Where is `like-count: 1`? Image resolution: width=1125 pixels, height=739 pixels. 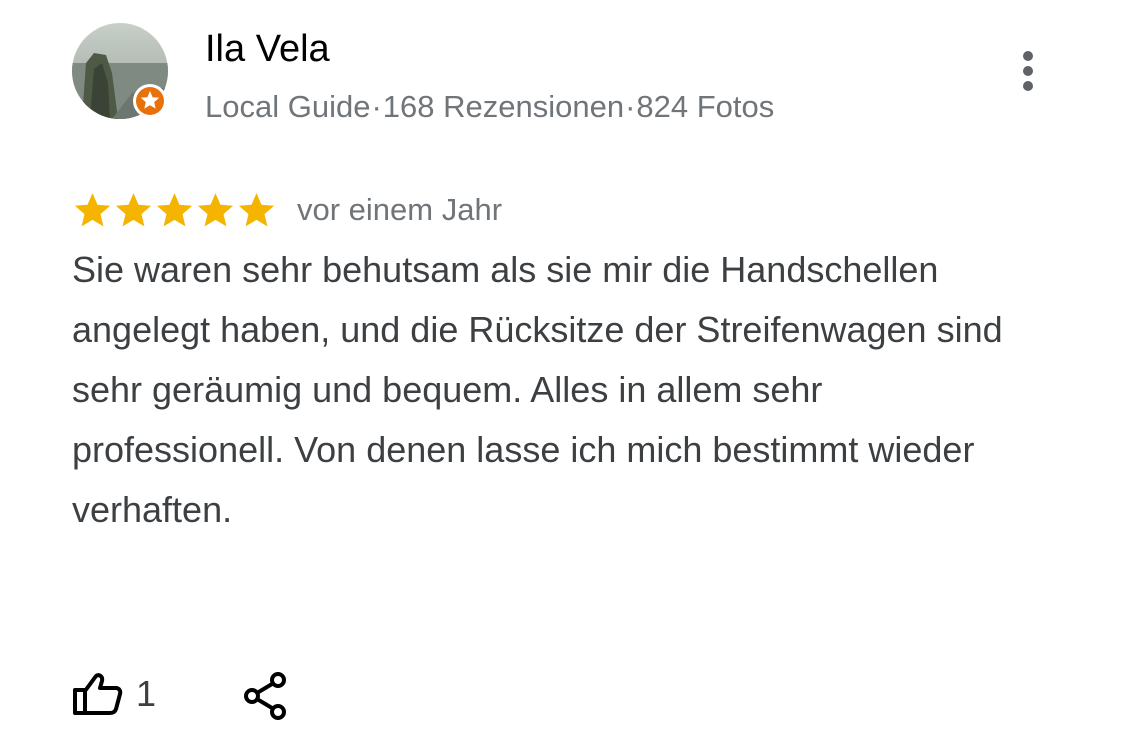 like-count: 1 is located at coordinates (146, 693).